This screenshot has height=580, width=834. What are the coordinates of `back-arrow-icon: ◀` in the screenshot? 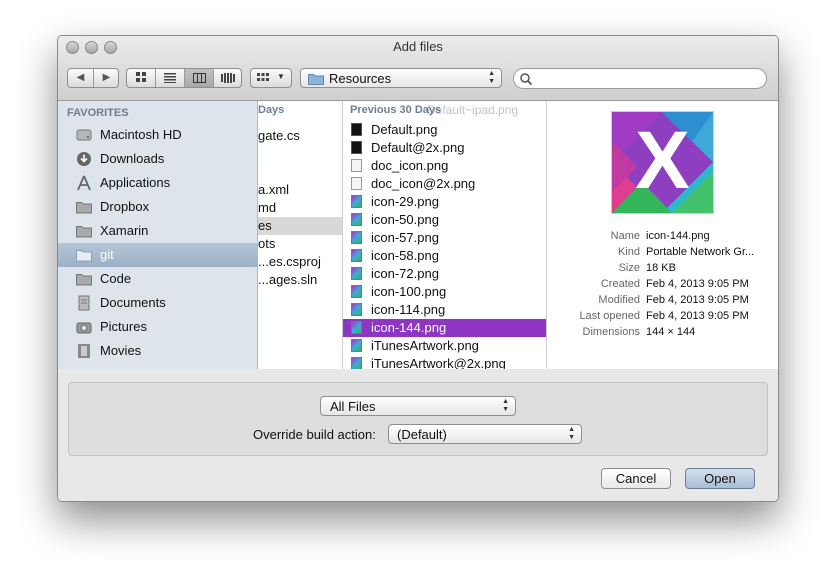 It's located at (80, 77).